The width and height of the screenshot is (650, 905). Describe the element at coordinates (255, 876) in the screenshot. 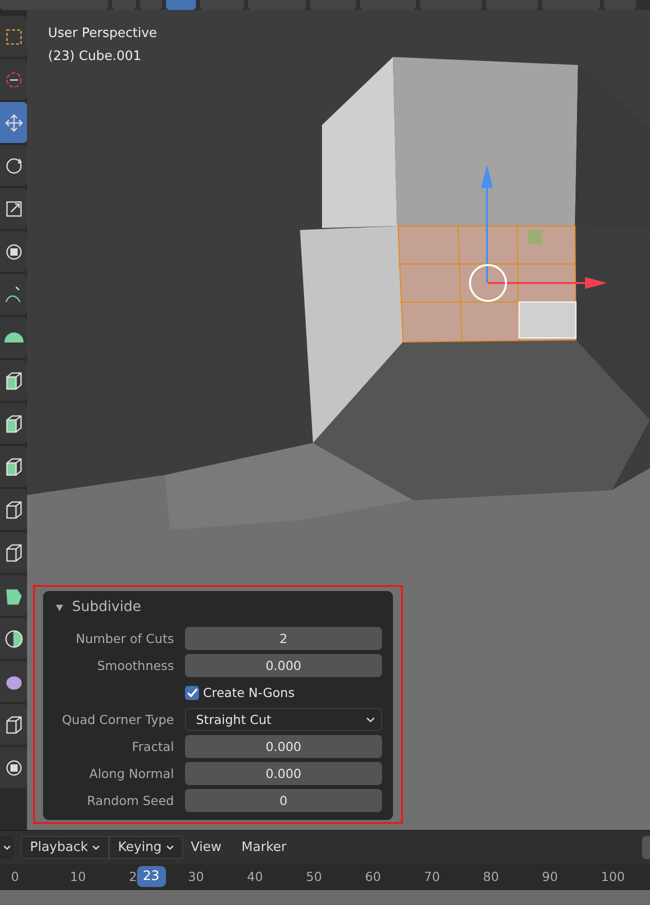

I see `frame-number: 40` at that location.